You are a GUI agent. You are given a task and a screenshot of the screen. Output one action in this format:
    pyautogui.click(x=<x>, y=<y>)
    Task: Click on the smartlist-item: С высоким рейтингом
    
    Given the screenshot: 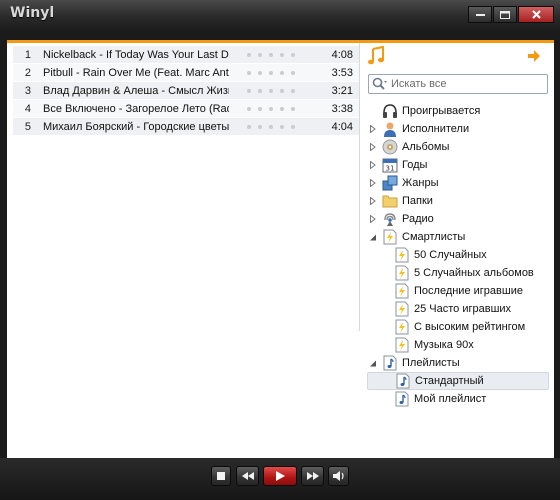 What is the action you would take?
    pyautogui.click(x=458, y=327)
    